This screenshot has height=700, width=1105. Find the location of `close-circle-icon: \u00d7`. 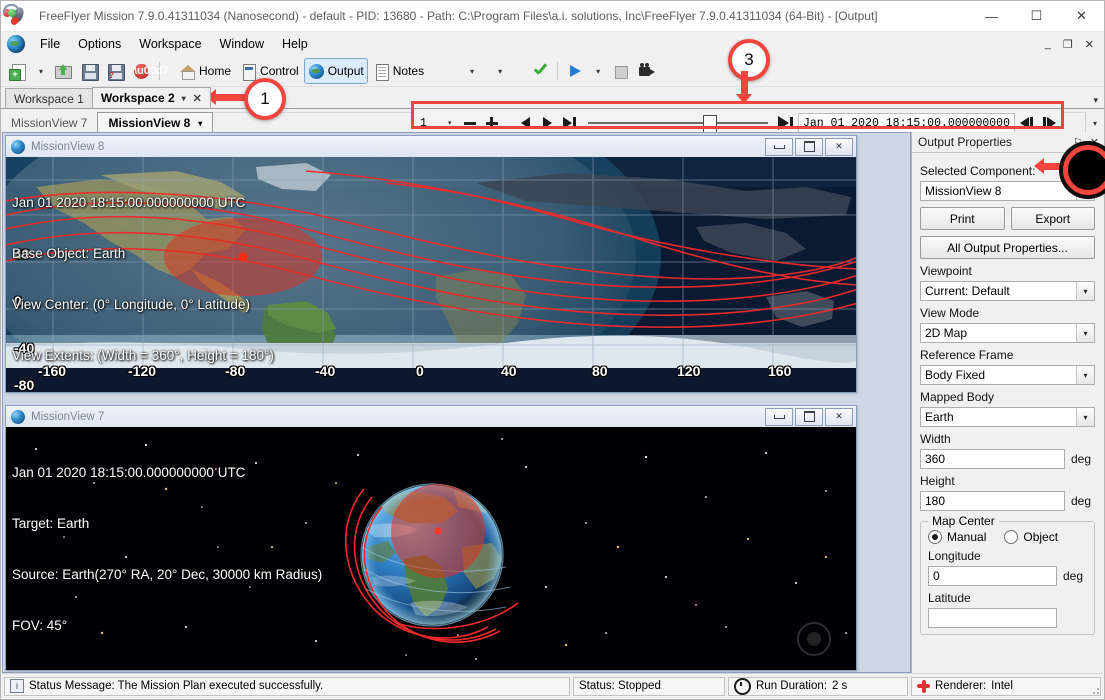

close-circle-icon: \u00d7 is located at coordinates (151, 71).